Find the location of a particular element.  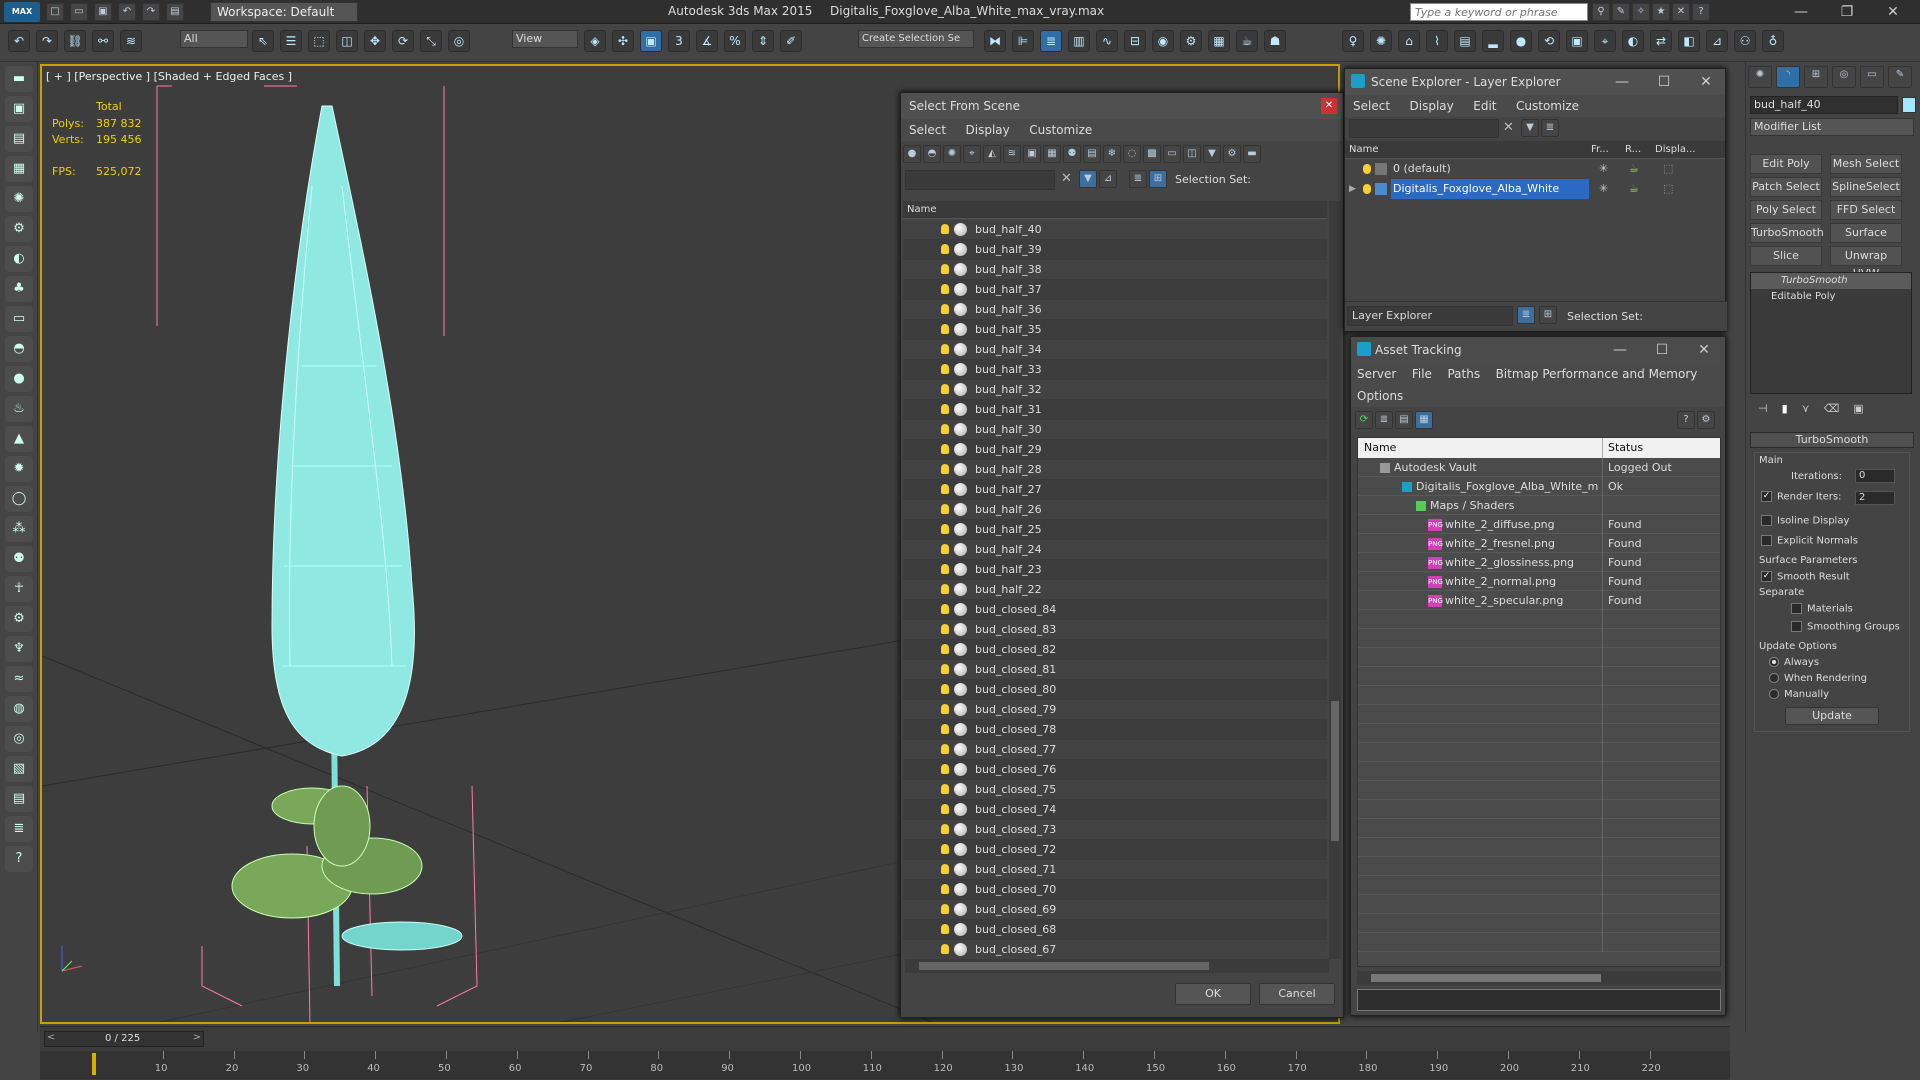

vray-sun-icon: ✺ is located at coordinates (1381, 41).